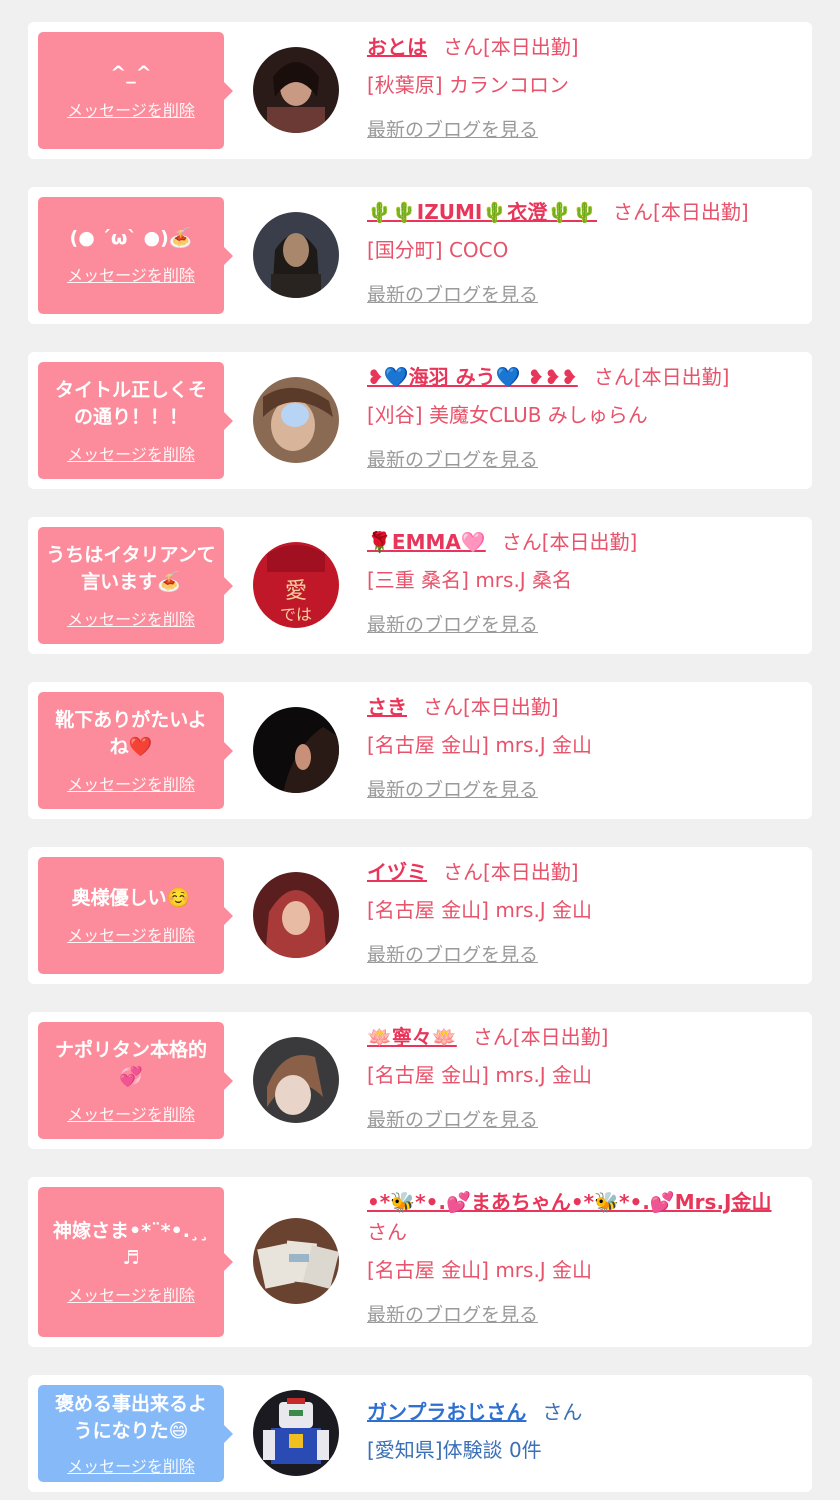  Describe the element at coordinates (135, 915) in the screenshot. I see `message-bubble: 奥様優しい☺️ メッセージを削除` at that location.